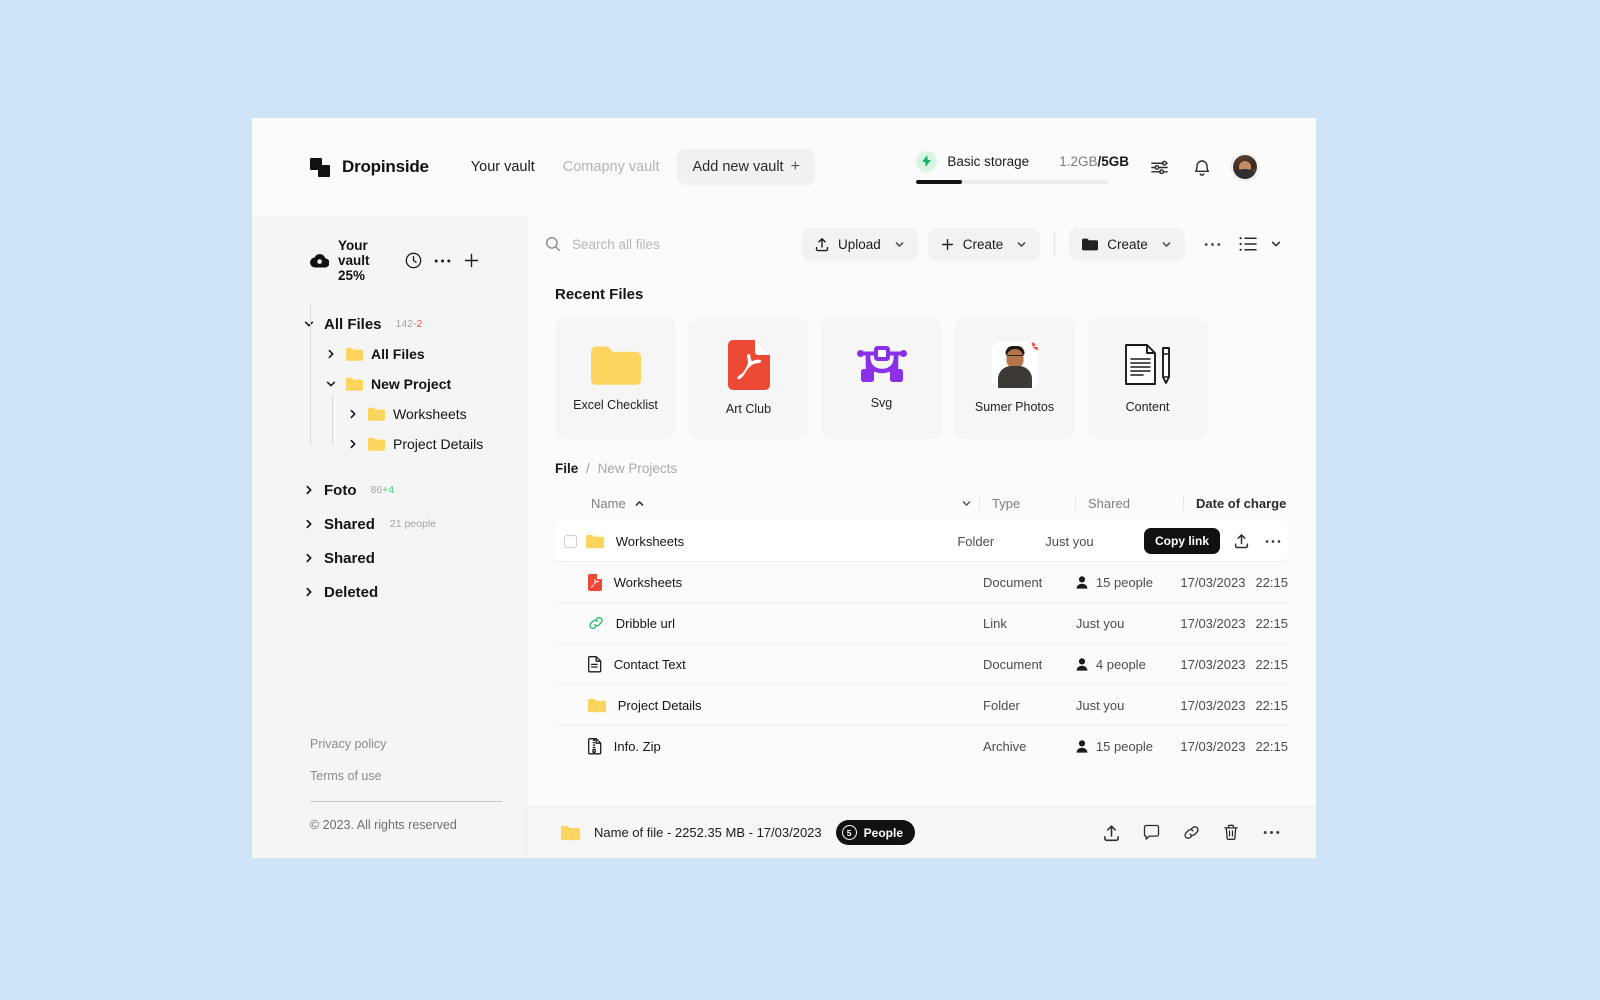  What do you see at coordinates (1147, 378) in the screenshot?
I see `recent-card-content: Content` at bounding box center [1147, 378].